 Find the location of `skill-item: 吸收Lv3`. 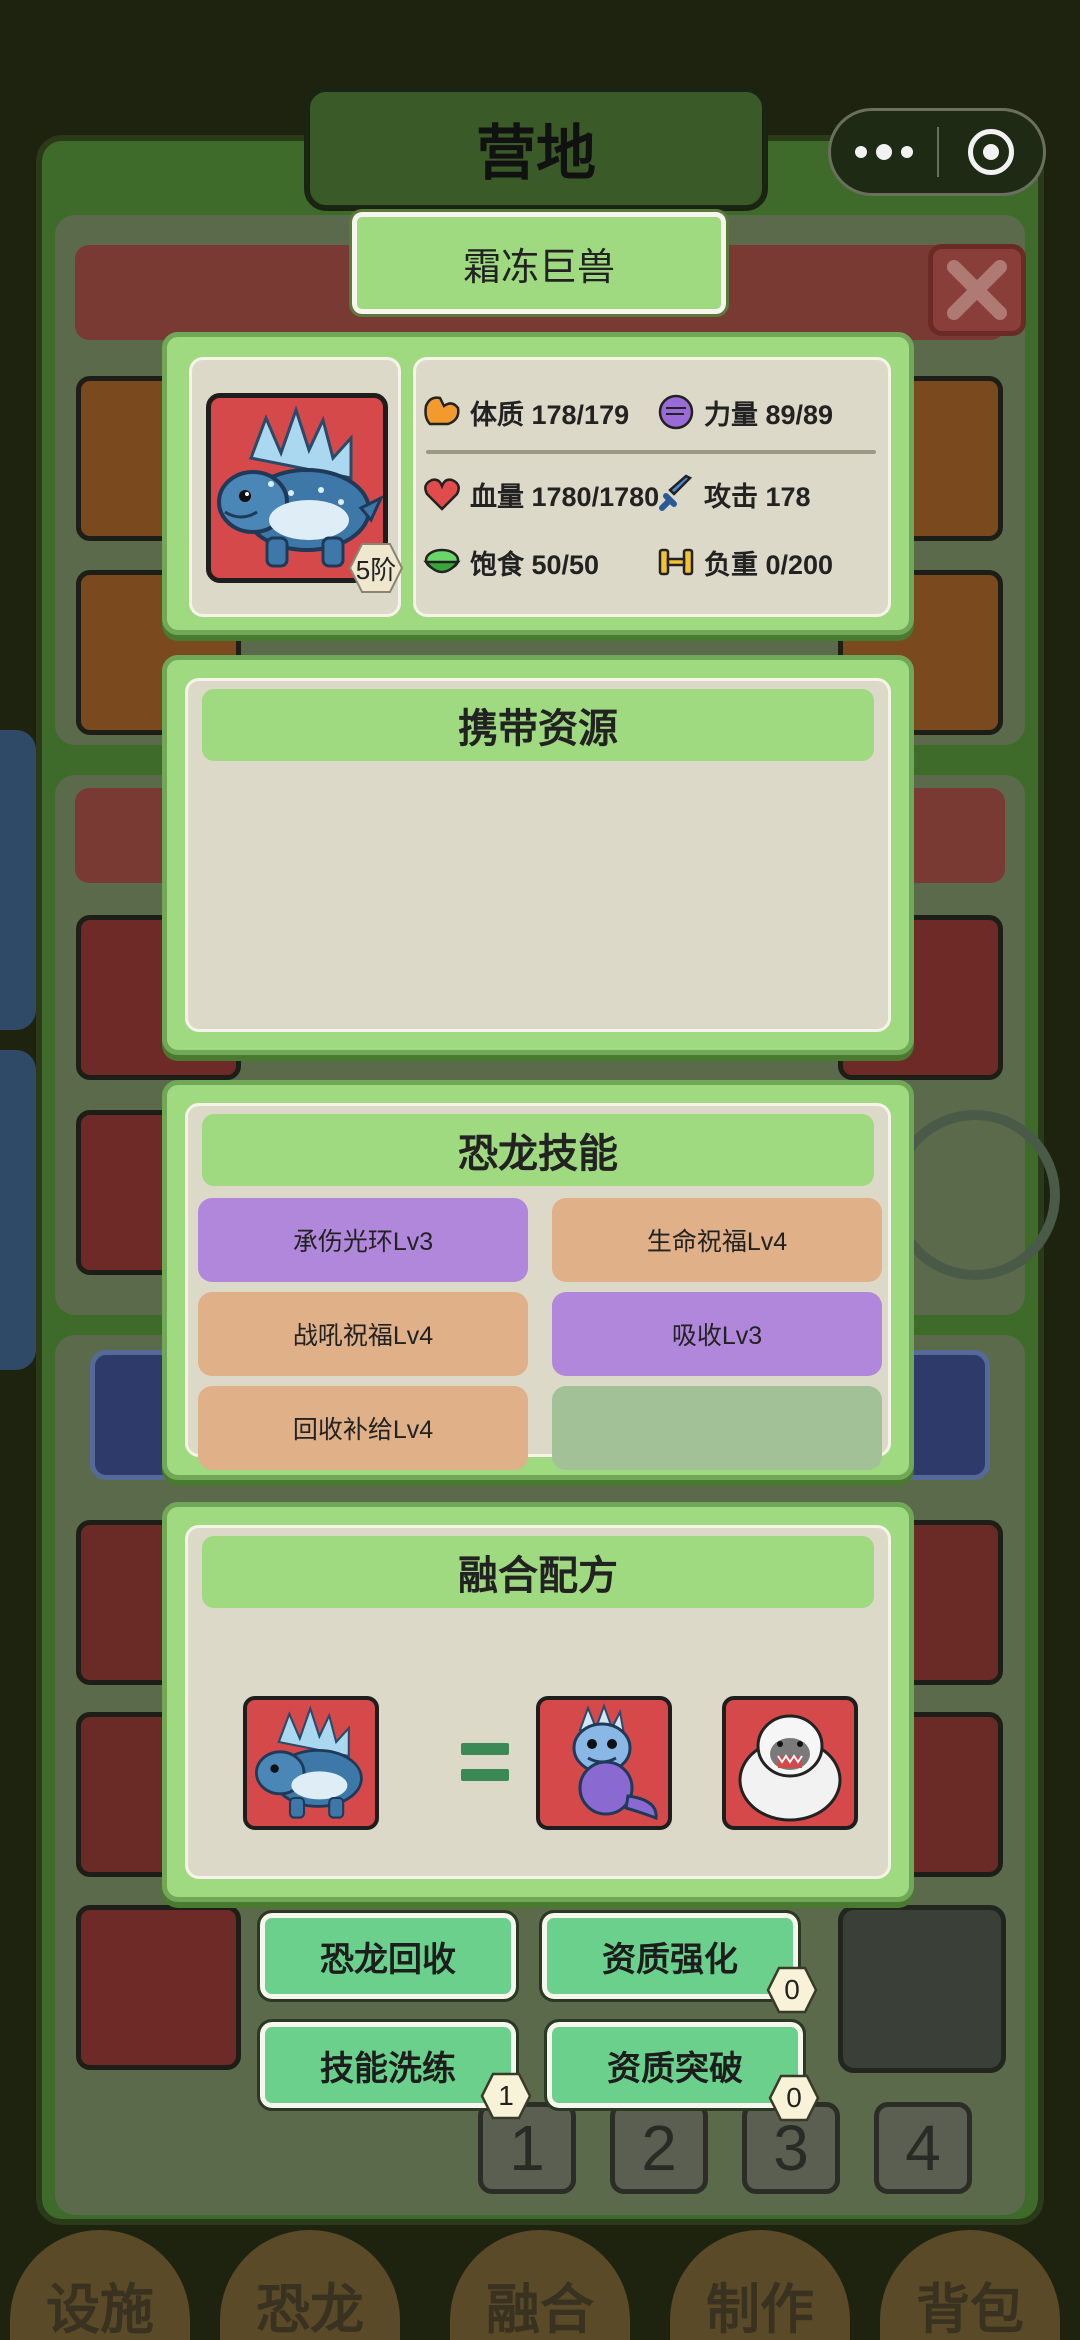

skill-item: 吸收Lv3 is located at coordinates (717, 1334).